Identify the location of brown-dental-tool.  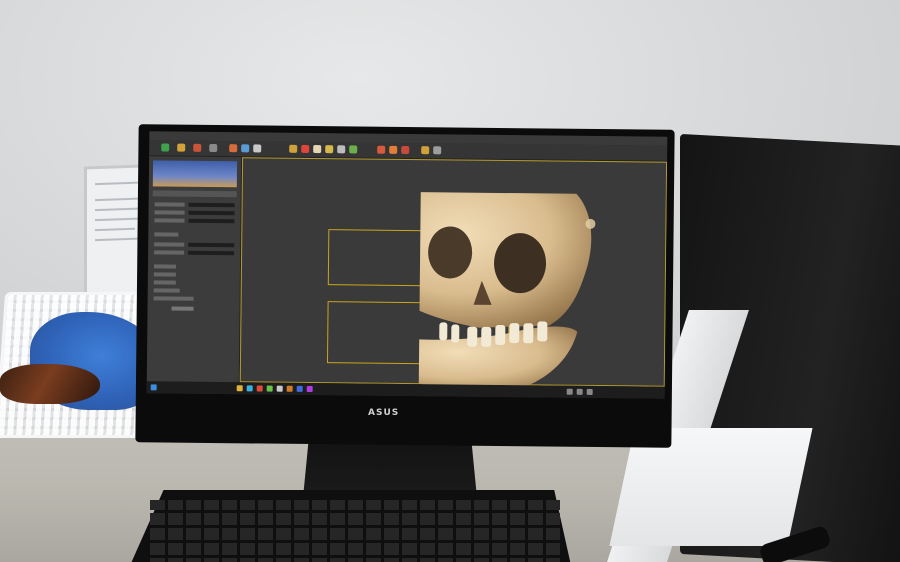
(50, 384).